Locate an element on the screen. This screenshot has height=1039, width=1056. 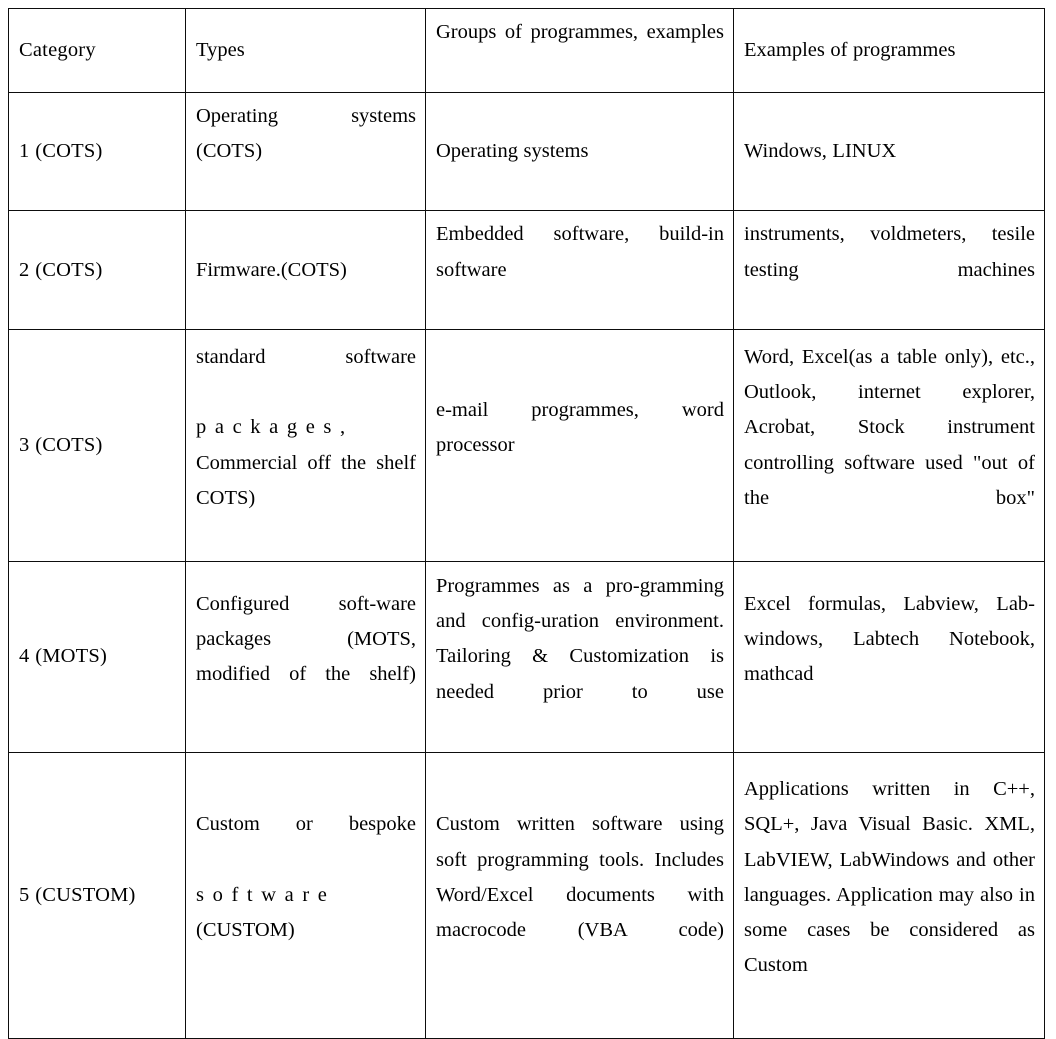
cell-types-5: Custom or bespoke software (CUSTOM) is located at coordinates (305, 895).